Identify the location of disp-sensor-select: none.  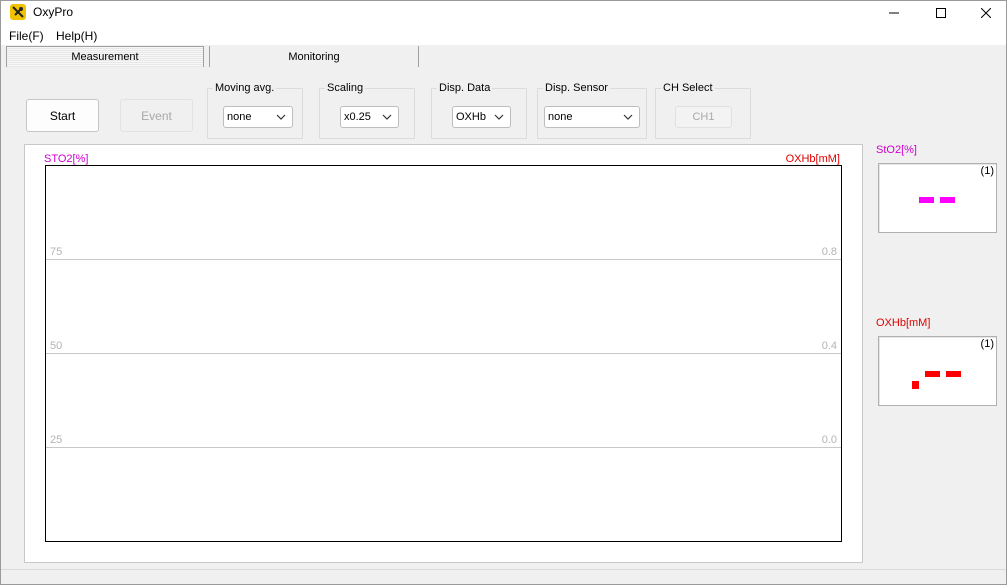
(592, 117).